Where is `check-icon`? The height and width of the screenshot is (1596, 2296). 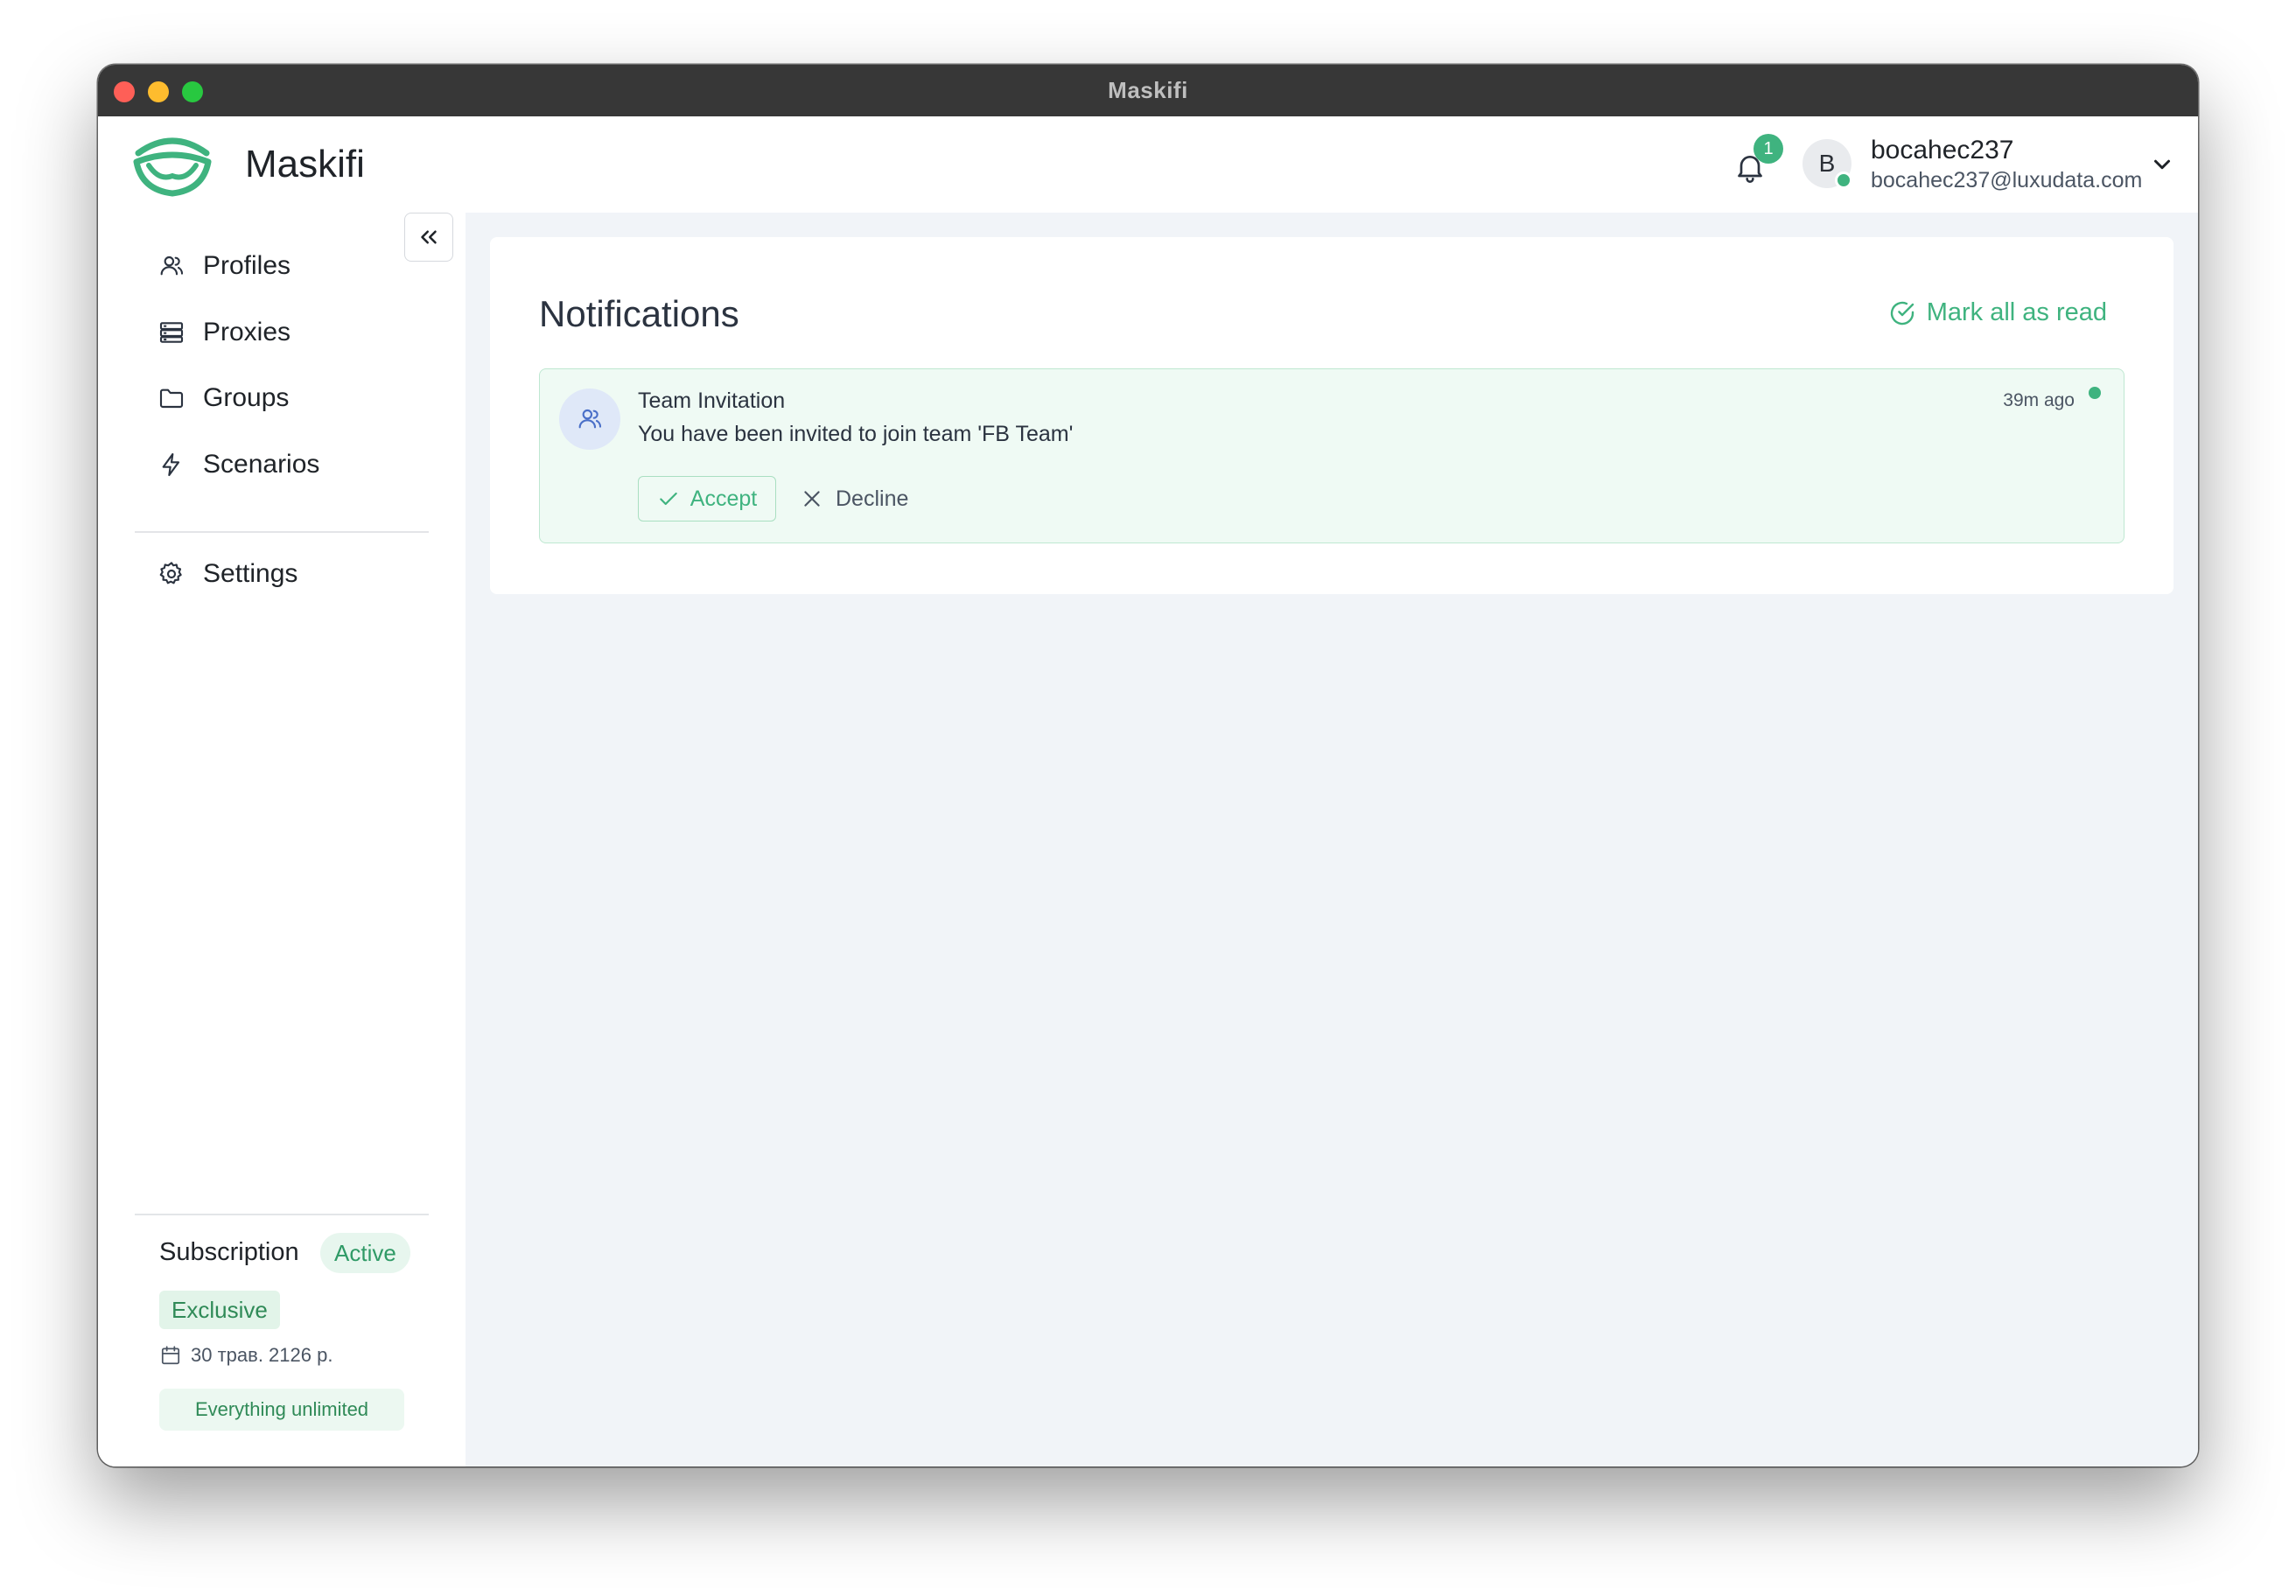
check-icon is located at coordinates (668, 499).